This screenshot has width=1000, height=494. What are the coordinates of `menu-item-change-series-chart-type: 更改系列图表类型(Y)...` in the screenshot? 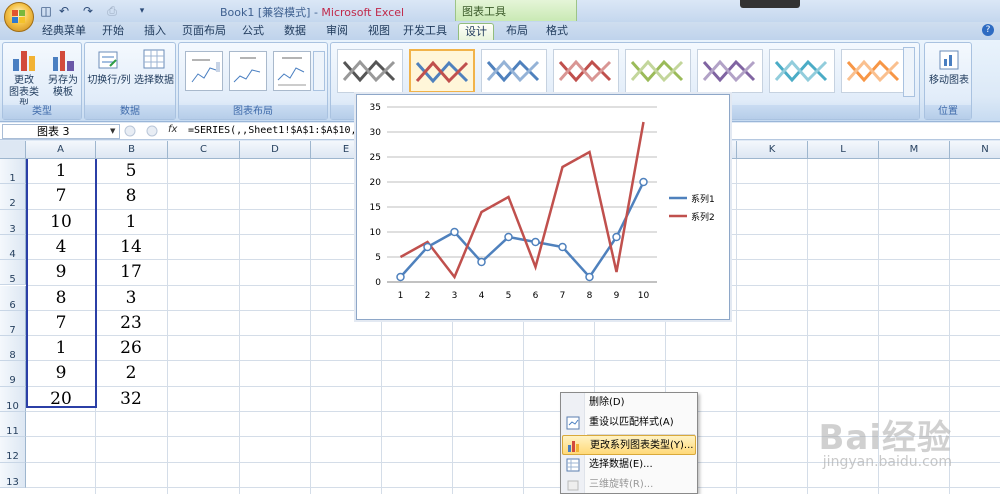 It's located at (629, 445).